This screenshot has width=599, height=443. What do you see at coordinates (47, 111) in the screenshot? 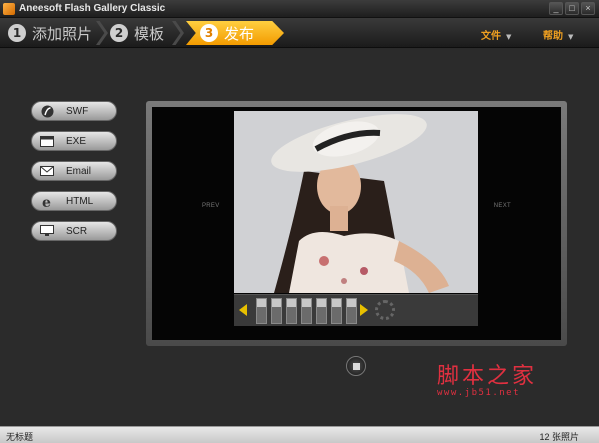
I see `flash-icon` at bounding box center [47, 111].